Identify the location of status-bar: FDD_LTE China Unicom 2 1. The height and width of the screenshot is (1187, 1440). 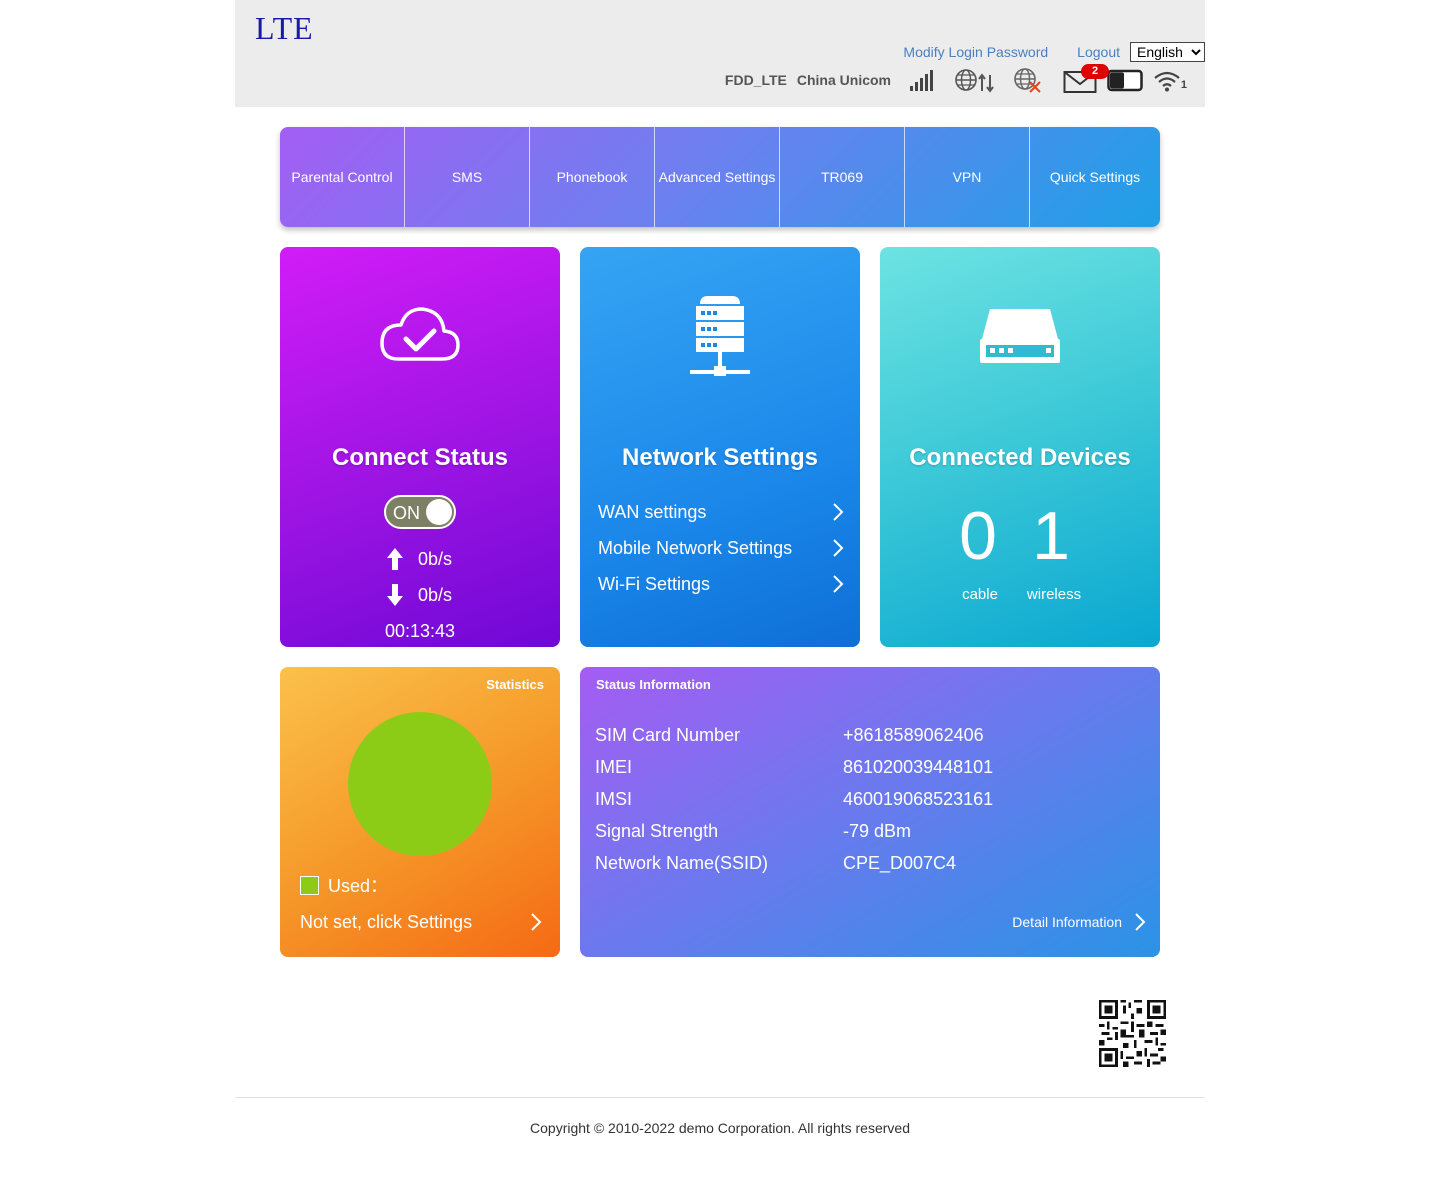
(956, 80).